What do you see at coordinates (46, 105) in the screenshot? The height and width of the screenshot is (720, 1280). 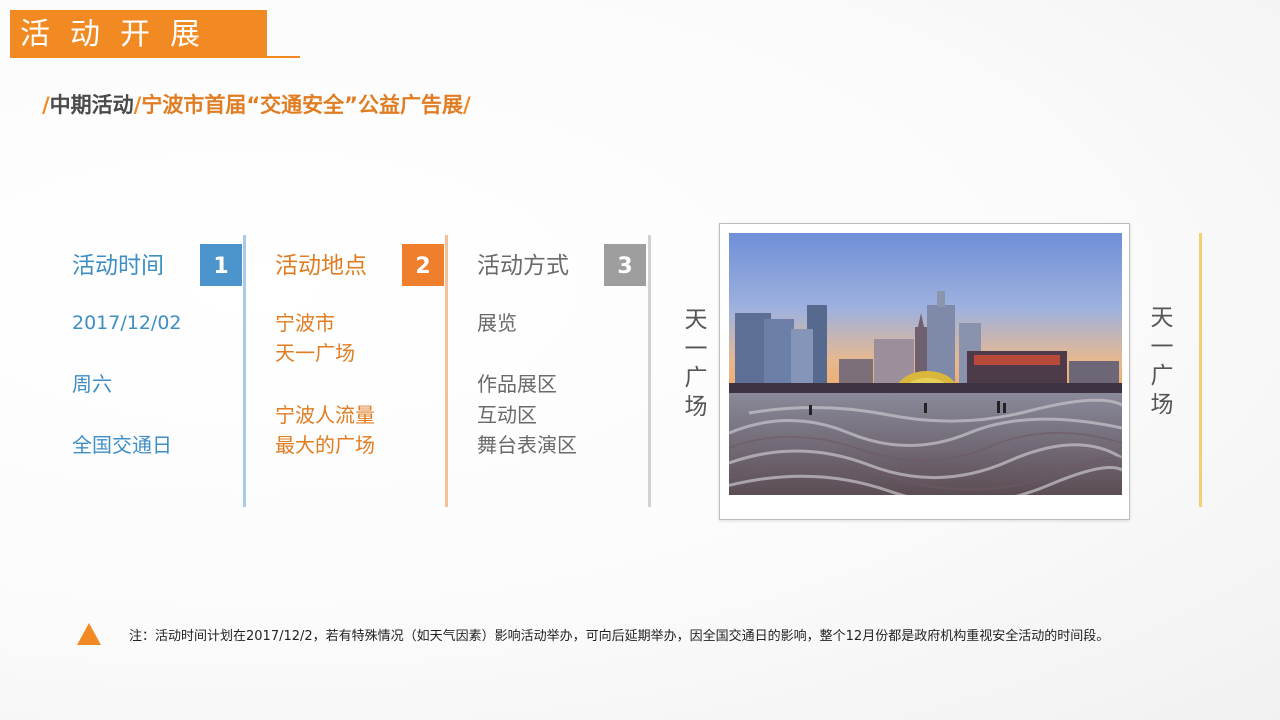 I see `subtitle-slash-1: /` at bounding box center [46, 105].